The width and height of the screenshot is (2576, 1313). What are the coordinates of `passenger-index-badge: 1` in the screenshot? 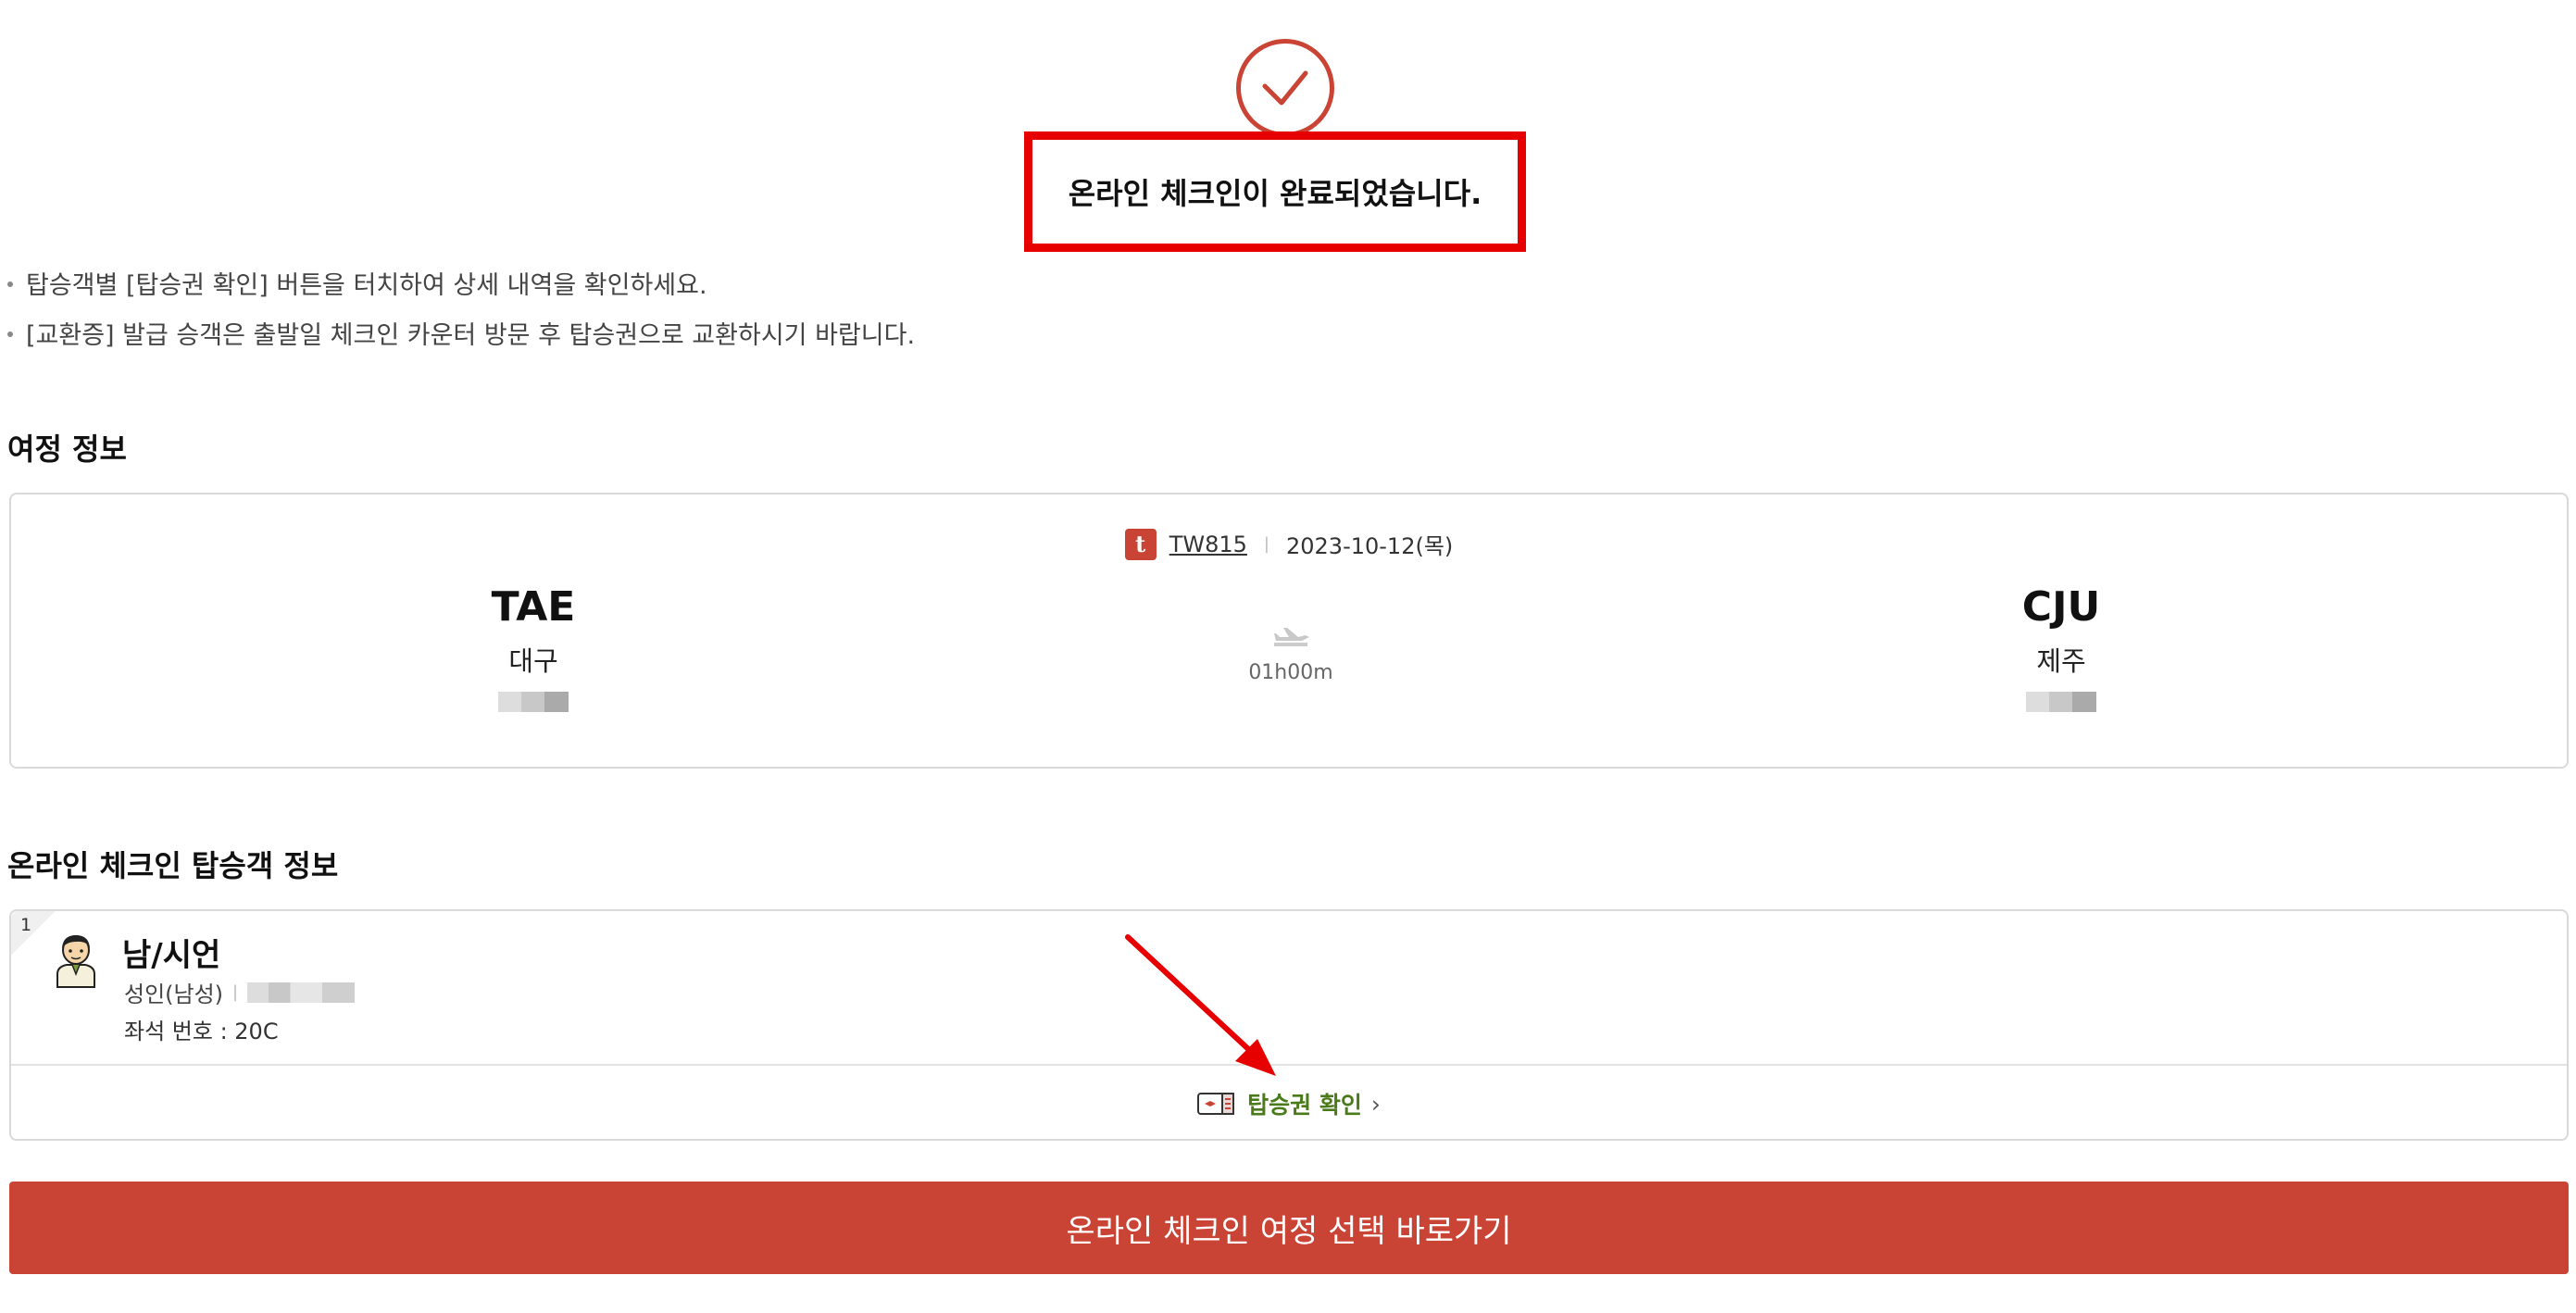 It's located at (33, 933).